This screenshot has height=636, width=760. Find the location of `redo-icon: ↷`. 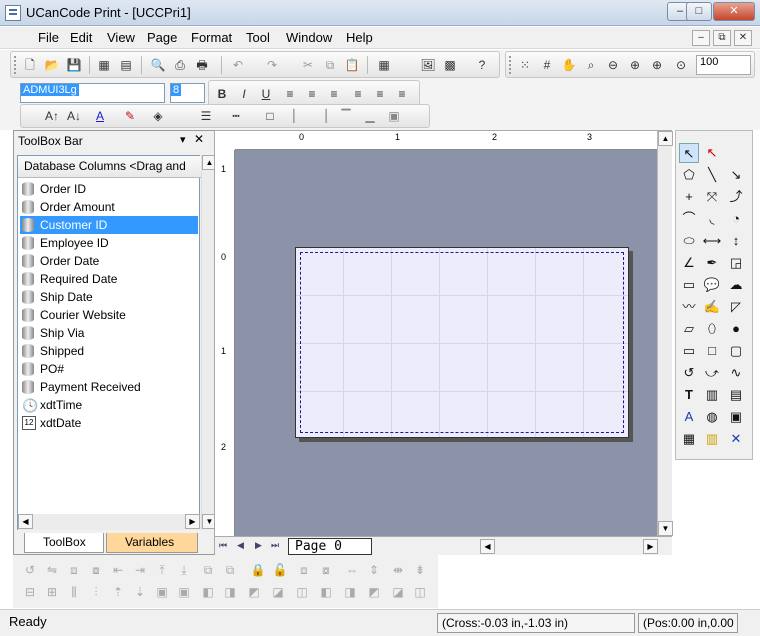

redo-icon: ↷ is located at coordinates (272, 65).